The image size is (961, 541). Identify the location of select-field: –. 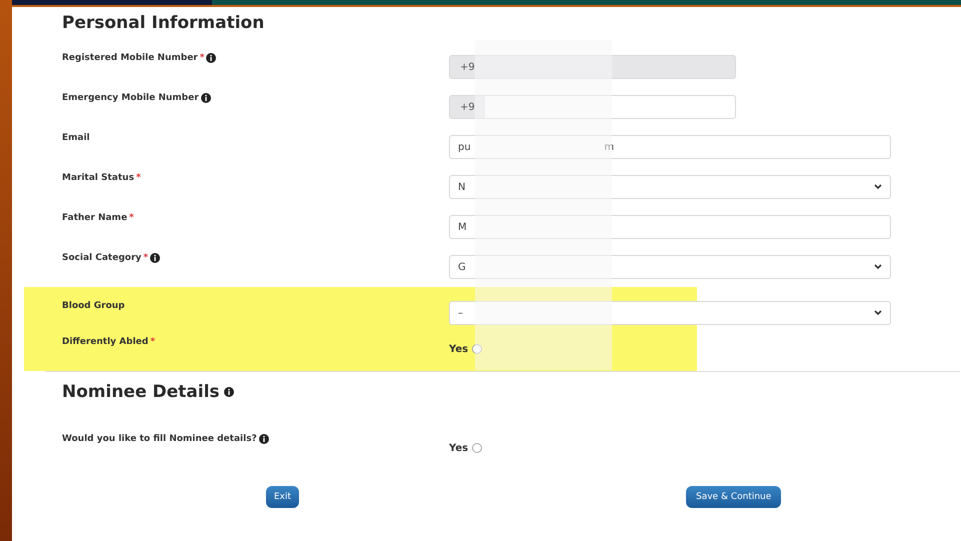
(670, 313).